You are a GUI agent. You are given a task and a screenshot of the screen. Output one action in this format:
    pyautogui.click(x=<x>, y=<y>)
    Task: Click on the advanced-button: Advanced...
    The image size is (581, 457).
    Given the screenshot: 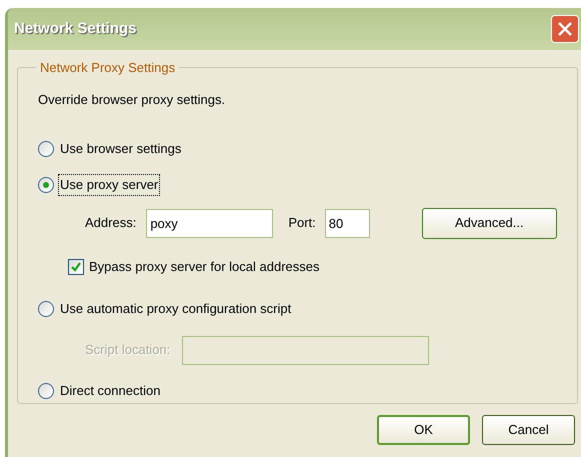 What is the action you would take?
    pyautogui.click(x=489, y=223)
    